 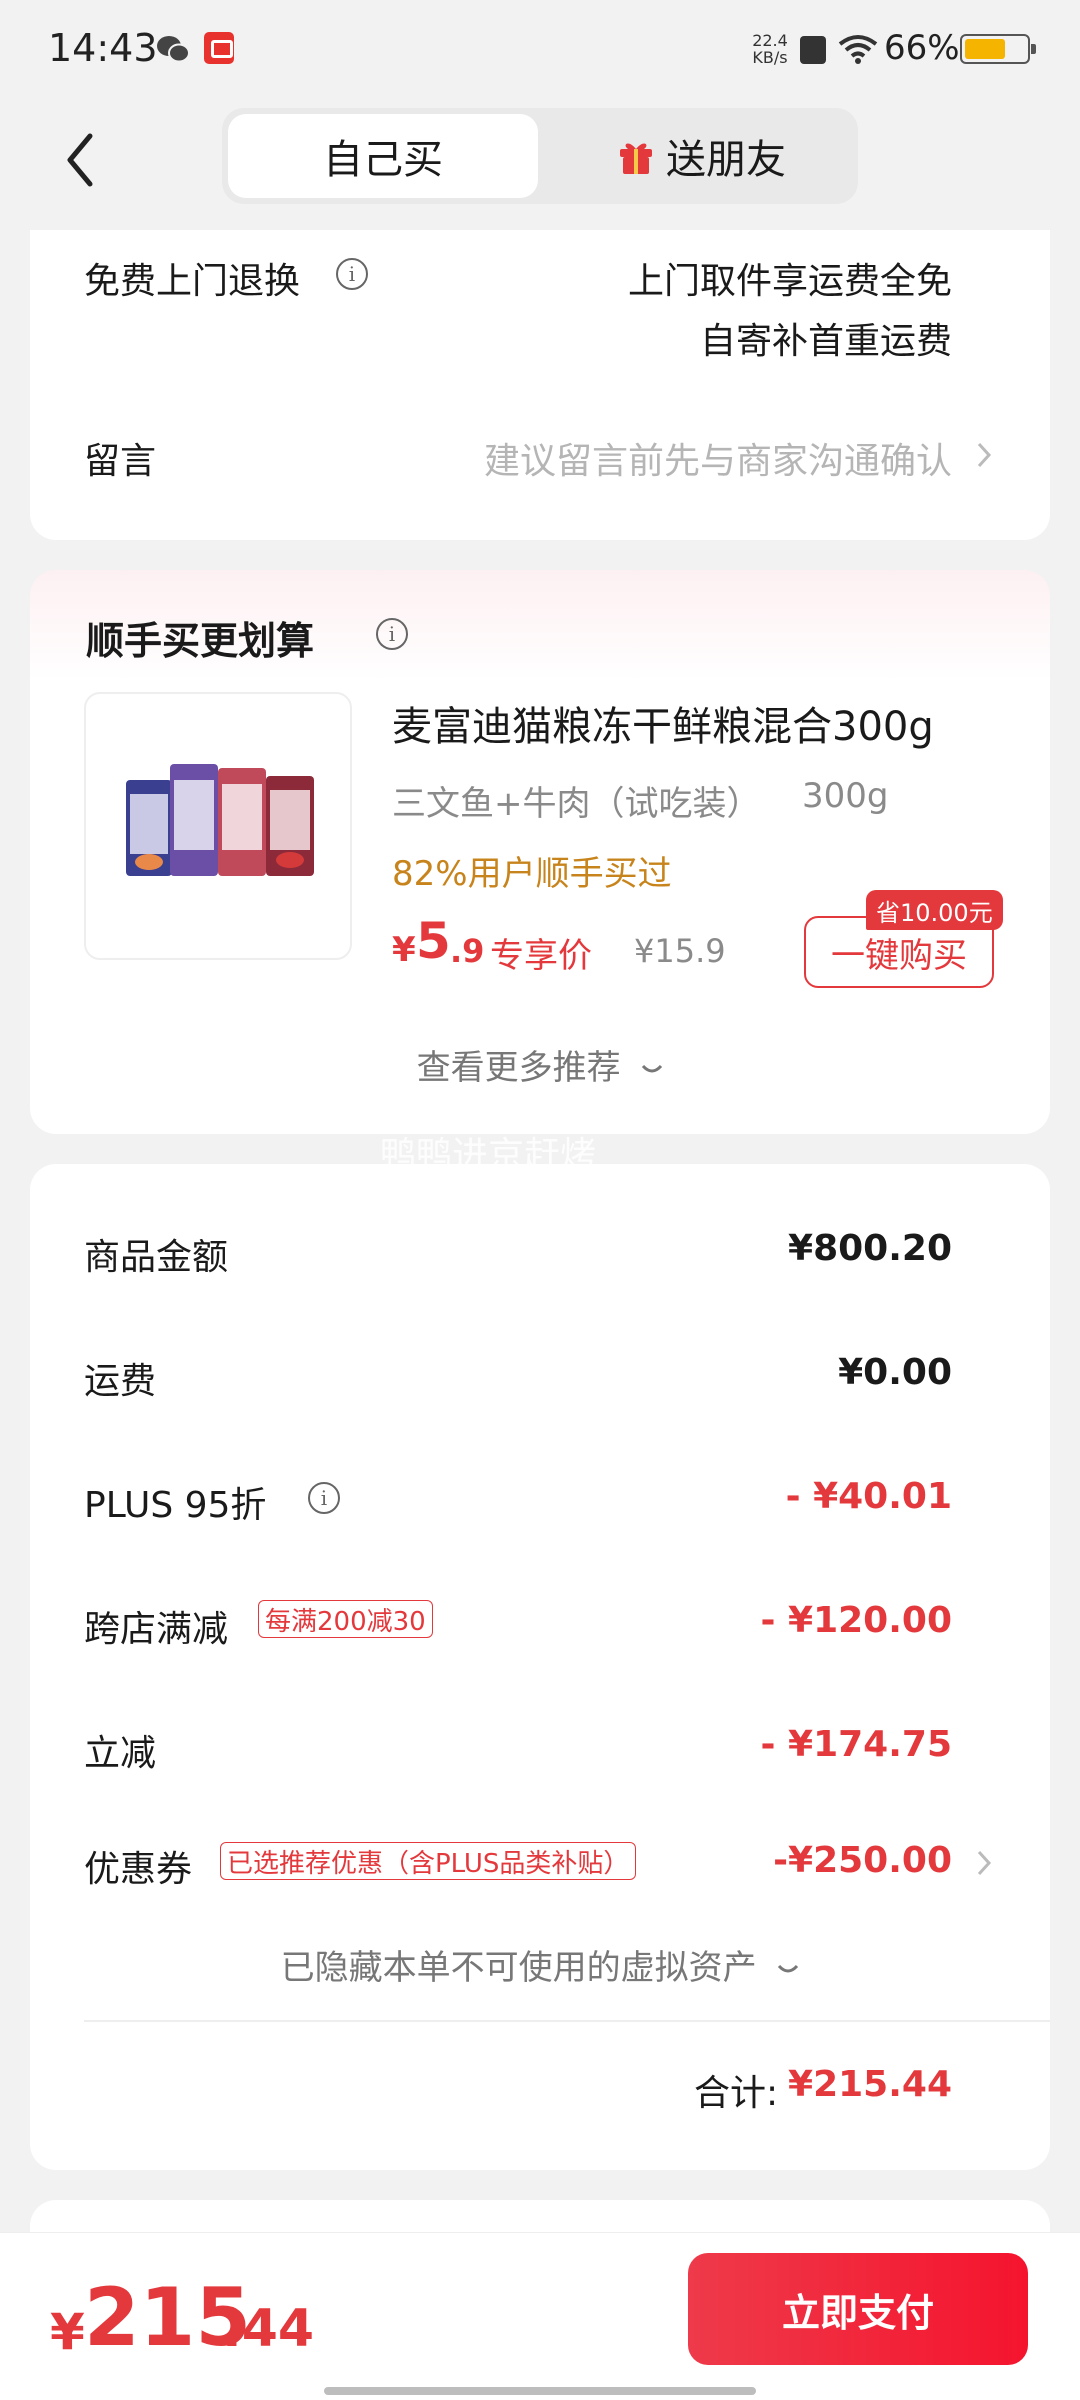 I want to click on note-label: 留言, so click(x=120, y=461).